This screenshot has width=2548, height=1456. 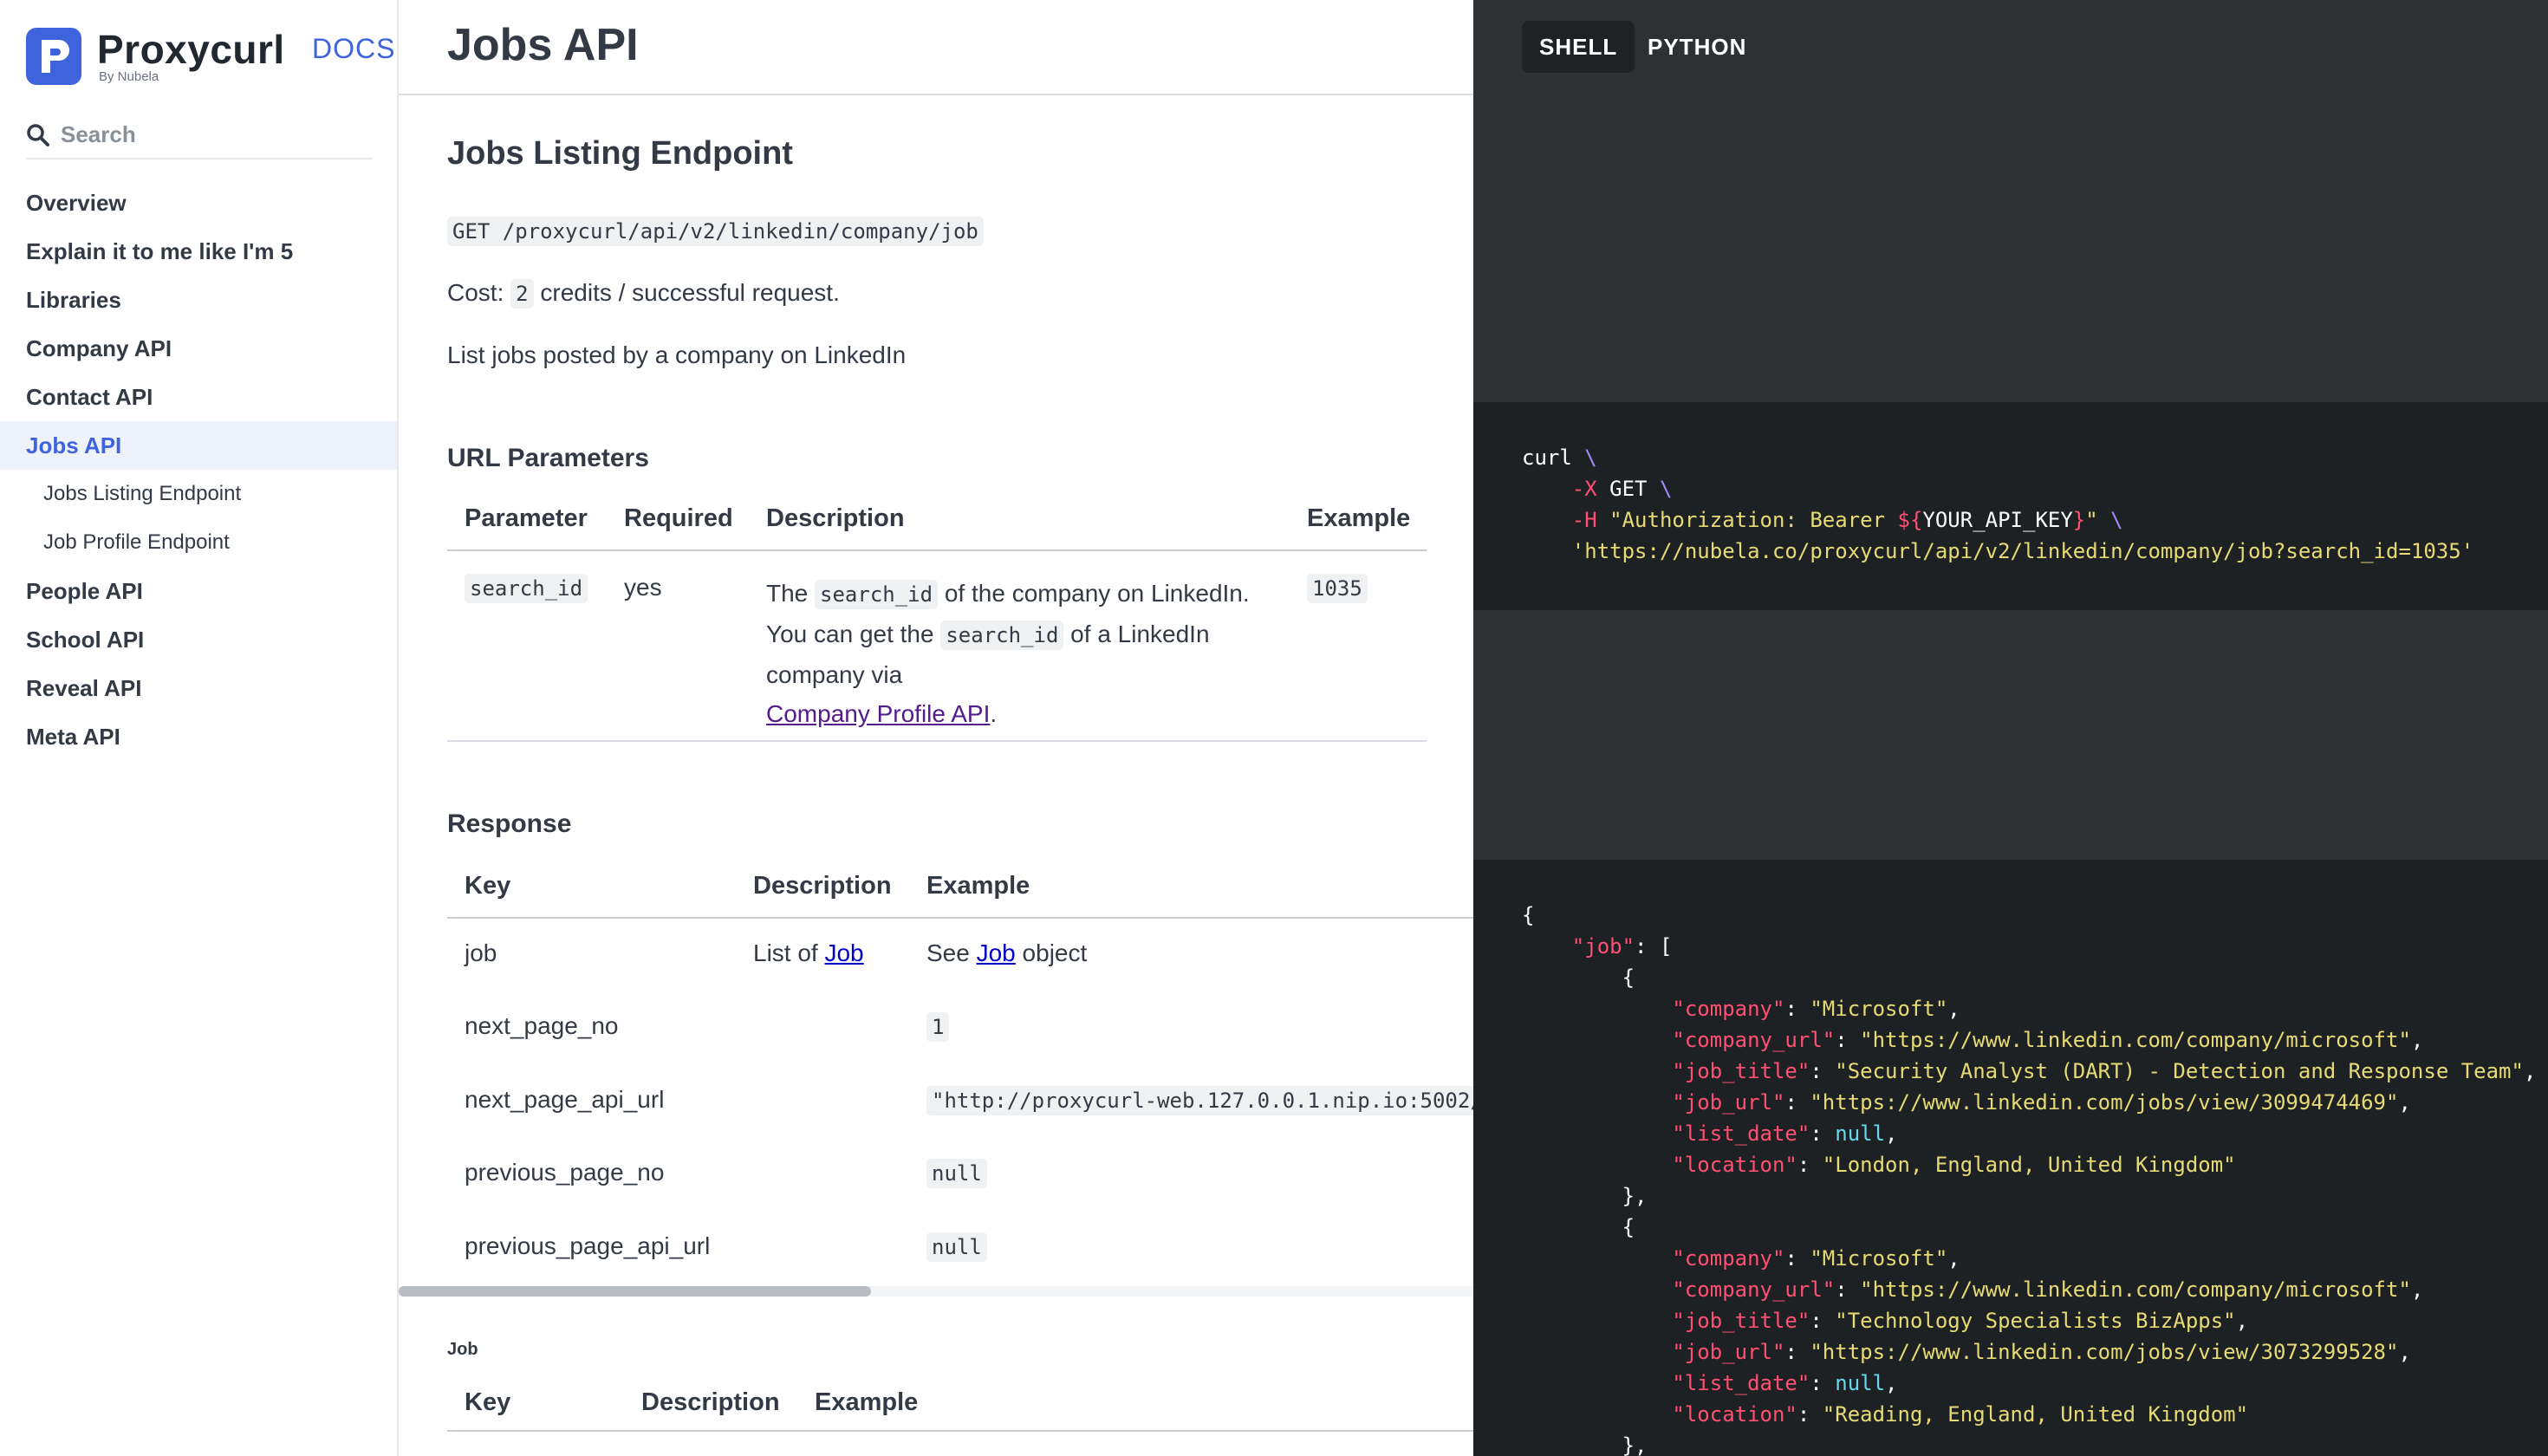 I want to click on brand-name: Proxycurl, so click(x=191, y=49).